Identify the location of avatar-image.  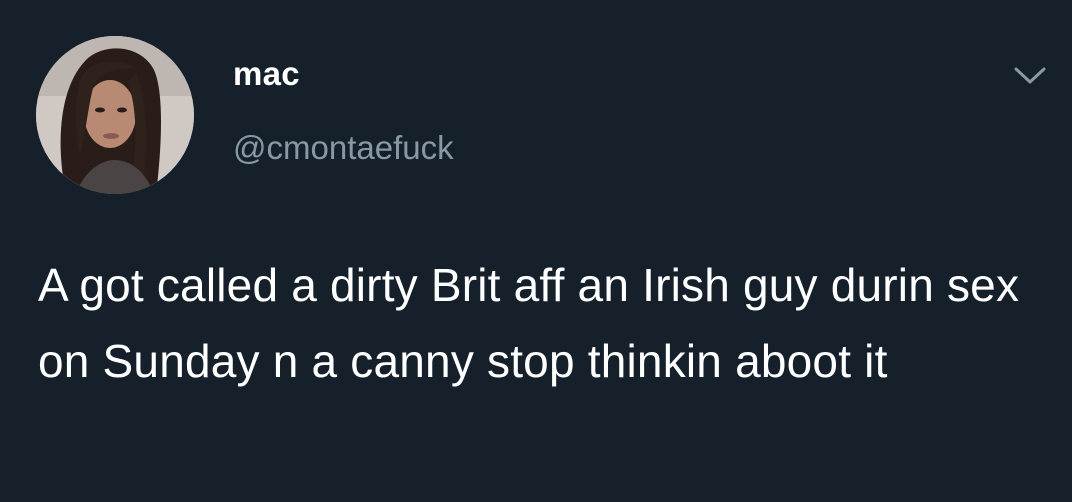
(115, 115).